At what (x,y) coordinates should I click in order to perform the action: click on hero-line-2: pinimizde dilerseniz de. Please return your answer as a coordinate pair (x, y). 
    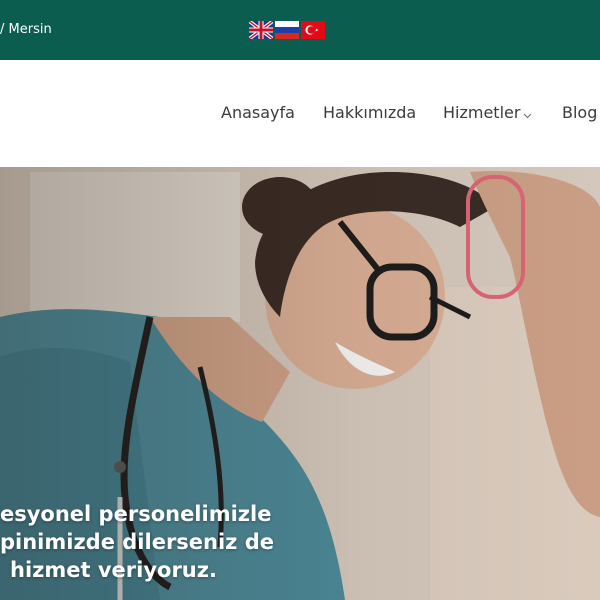
    Looking at the image, I should click on (137, 542).